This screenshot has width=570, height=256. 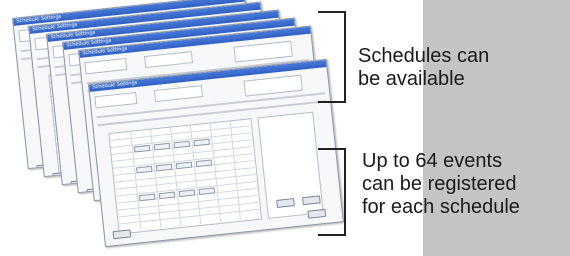 What do you see at coordinates (332, 192) in the screenshot?
I see `bracket-bottom` at bounding box center [332, 192].